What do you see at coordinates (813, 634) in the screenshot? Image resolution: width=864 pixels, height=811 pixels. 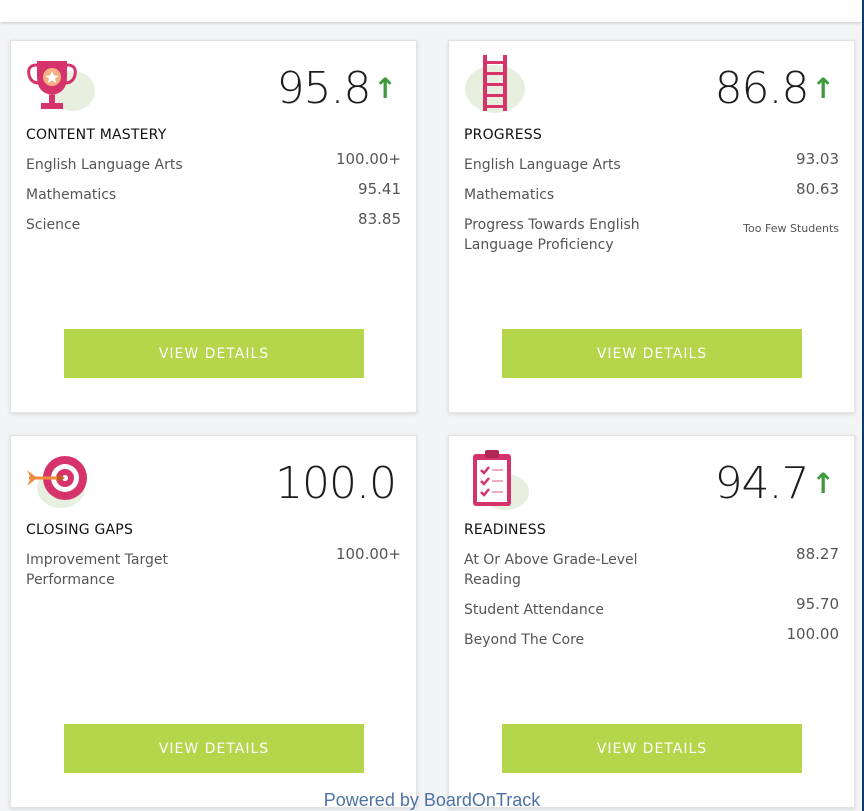 I see `metric-value: 100.00` at bounding box center [813, 634].